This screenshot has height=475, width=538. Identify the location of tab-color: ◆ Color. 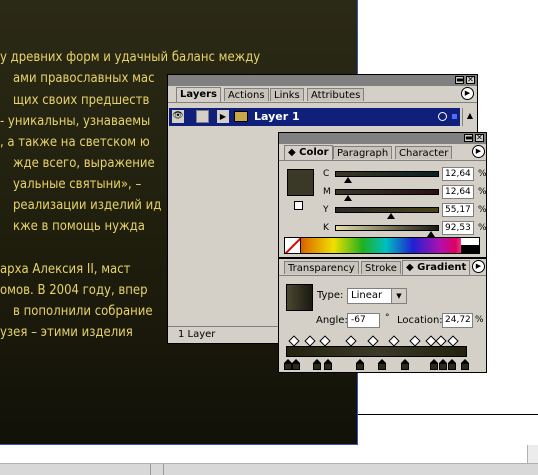
(308, 152).